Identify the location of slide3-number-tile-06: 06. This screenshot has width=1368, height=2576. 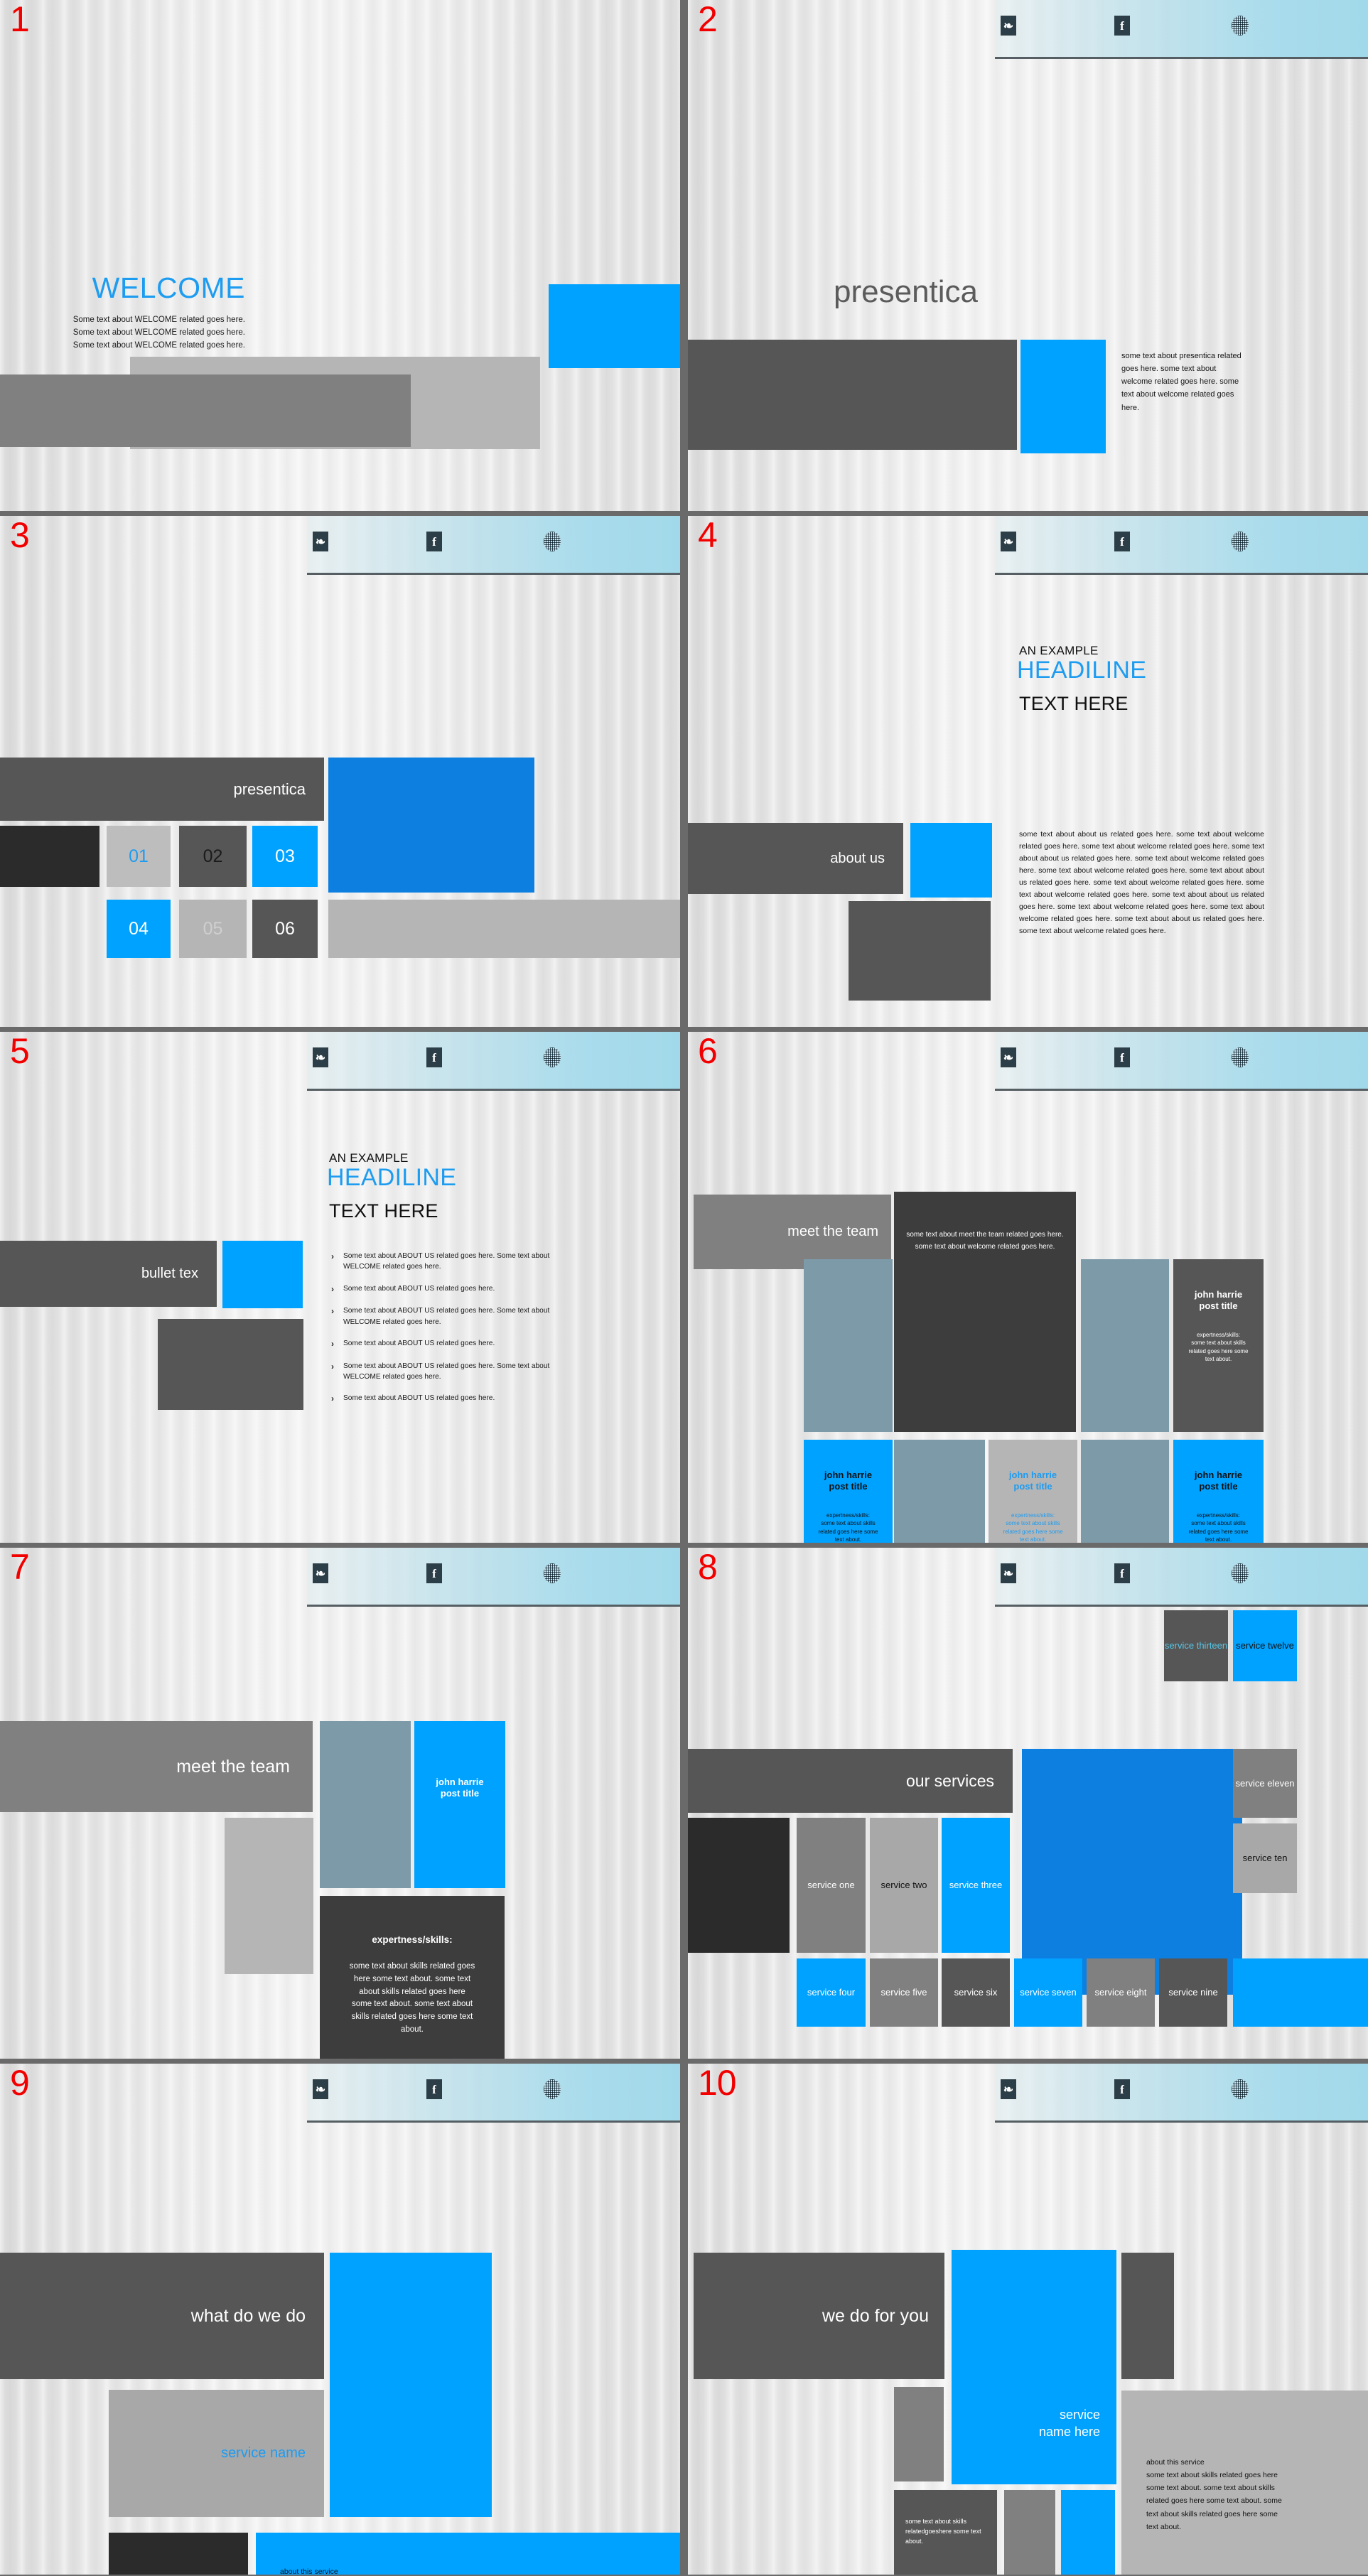
(285, 929).